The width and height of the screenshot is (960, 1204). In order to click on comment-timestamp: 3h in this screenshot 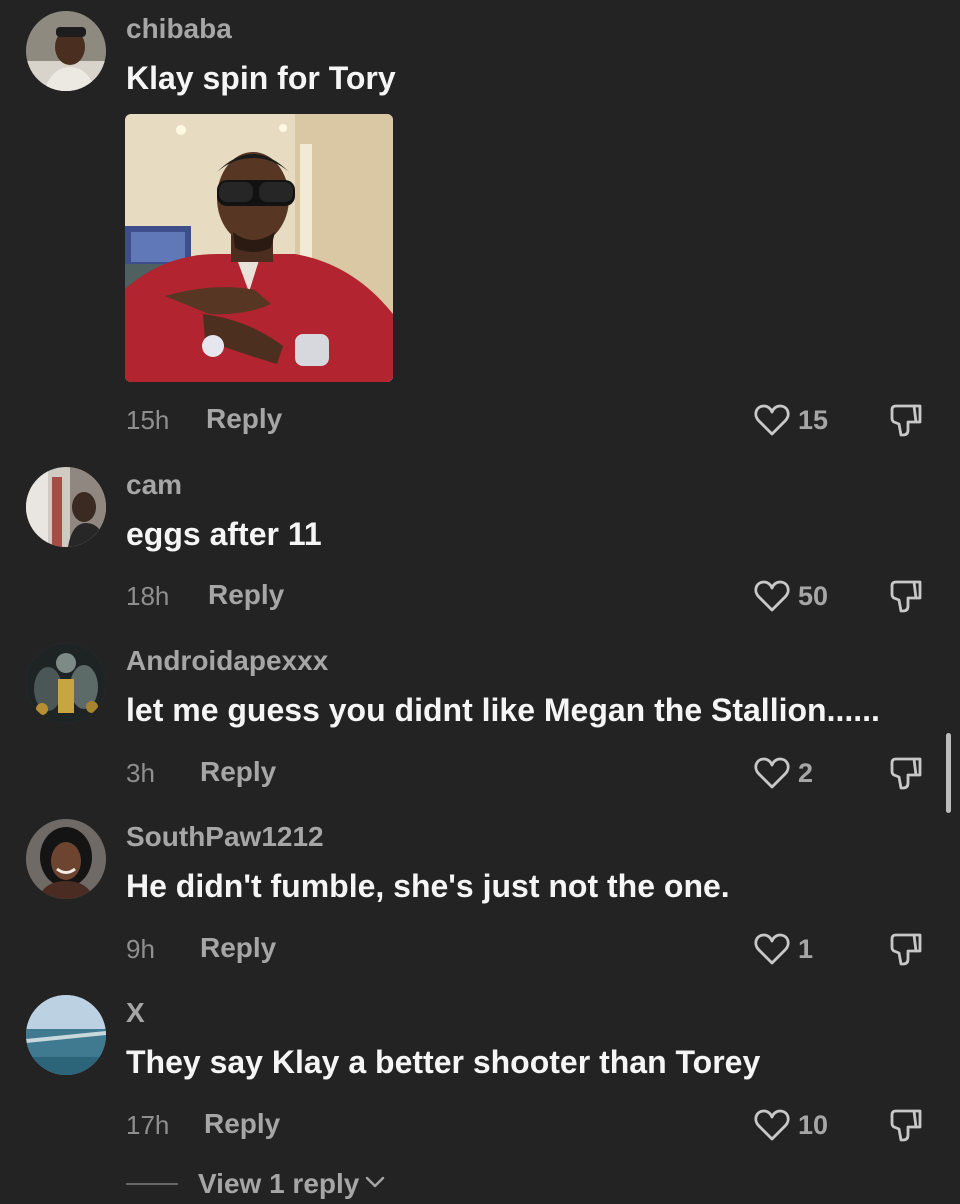, I will do `click(140, 773)`.